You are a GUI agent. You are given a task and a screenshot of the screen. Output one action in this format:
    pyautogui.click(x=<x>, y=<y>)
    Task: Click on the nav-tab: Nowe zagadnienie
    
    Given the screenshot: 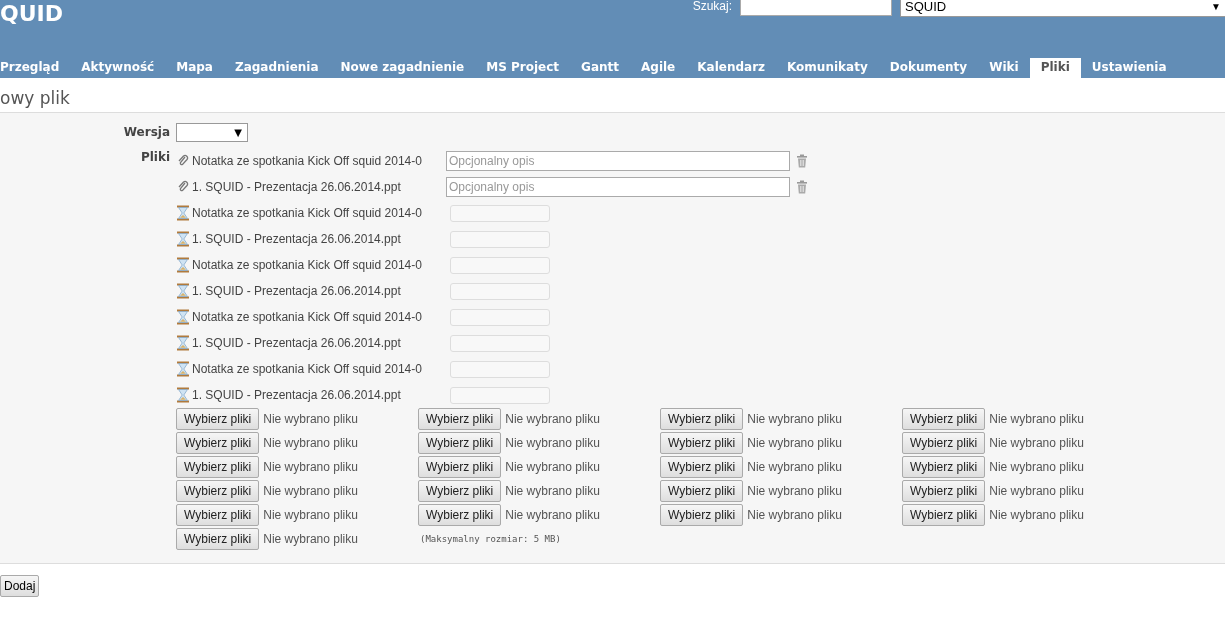 What is the action you would take?
    pyautogui.click(x=402, y=68)
    